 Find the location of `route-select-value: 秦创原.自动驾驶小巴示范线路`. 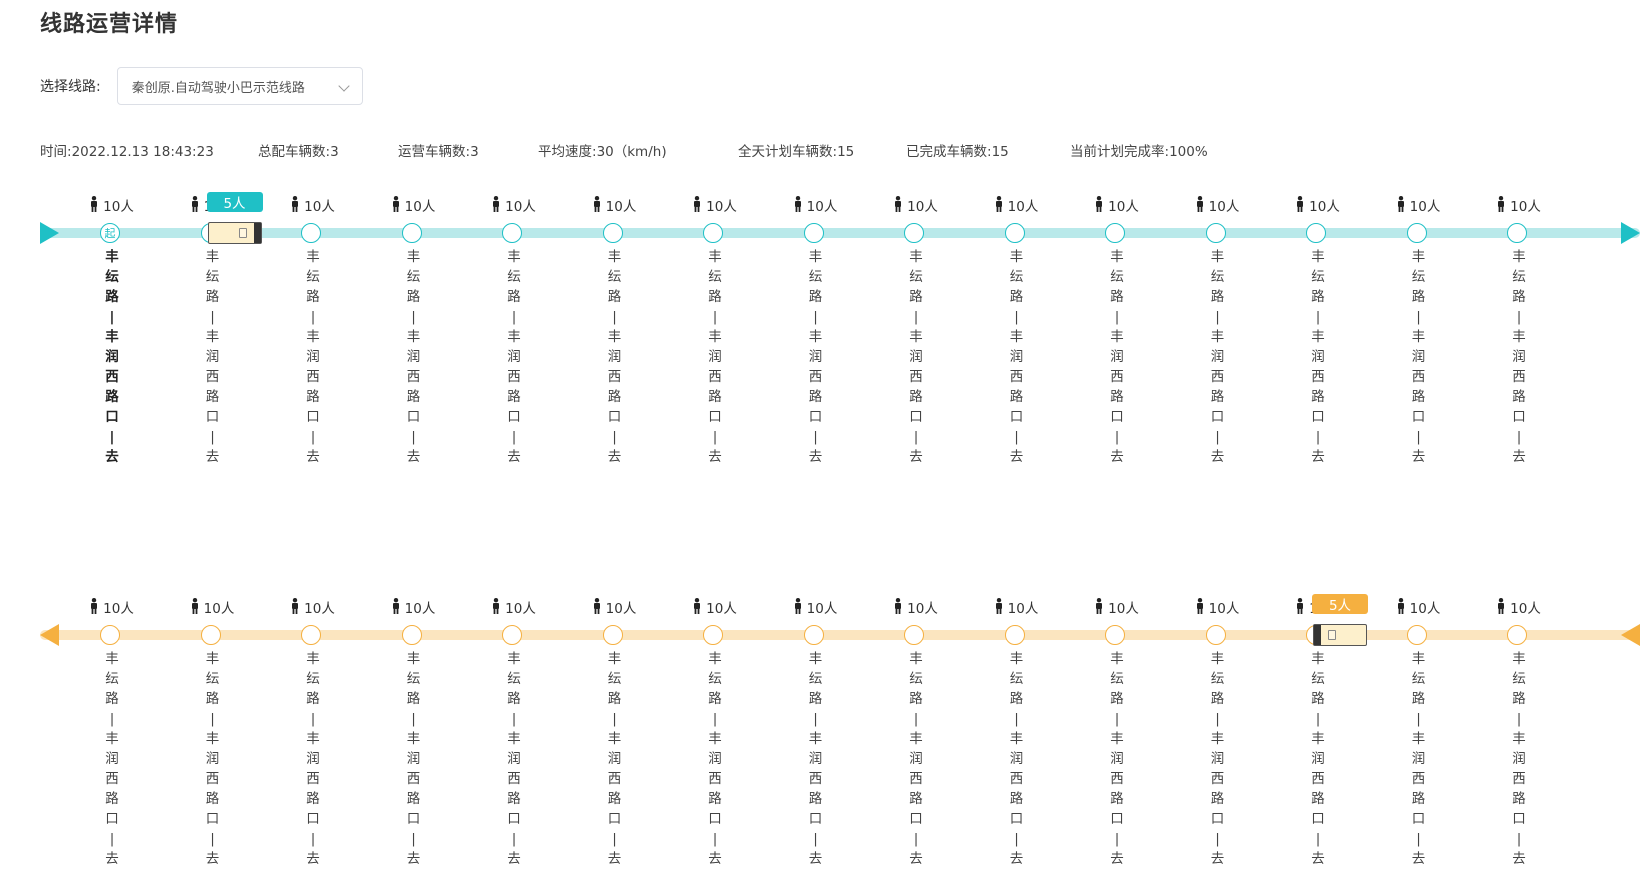

route-select-value: 秦创原.自动驾驶小巴示范线路 is located at coordinates (218, 88).